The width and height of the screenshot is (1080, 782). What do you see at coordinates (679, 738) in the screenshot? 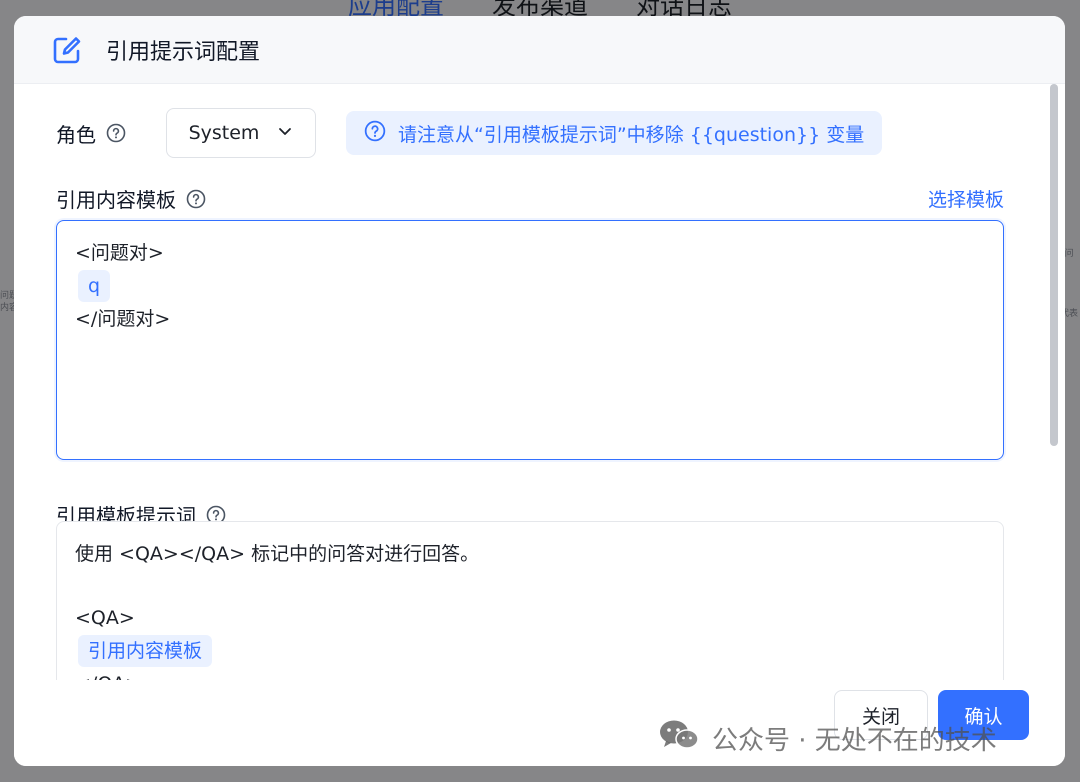
I see `wechat-icon` at bounding box center [679, 738].